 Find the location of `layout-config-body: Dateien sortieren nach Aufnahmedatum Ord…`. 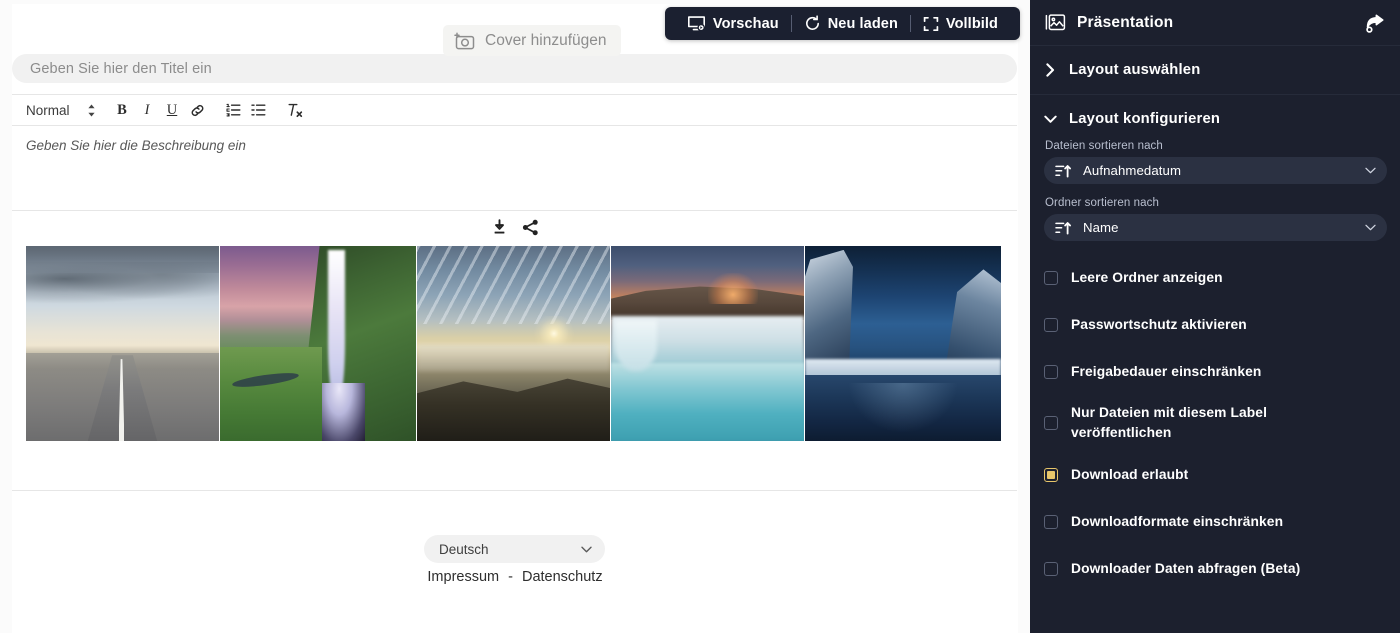

layout-config-body: Dateien sortieren nach Aufnahmedatum Ord… is located at coordinates (1215, 190).